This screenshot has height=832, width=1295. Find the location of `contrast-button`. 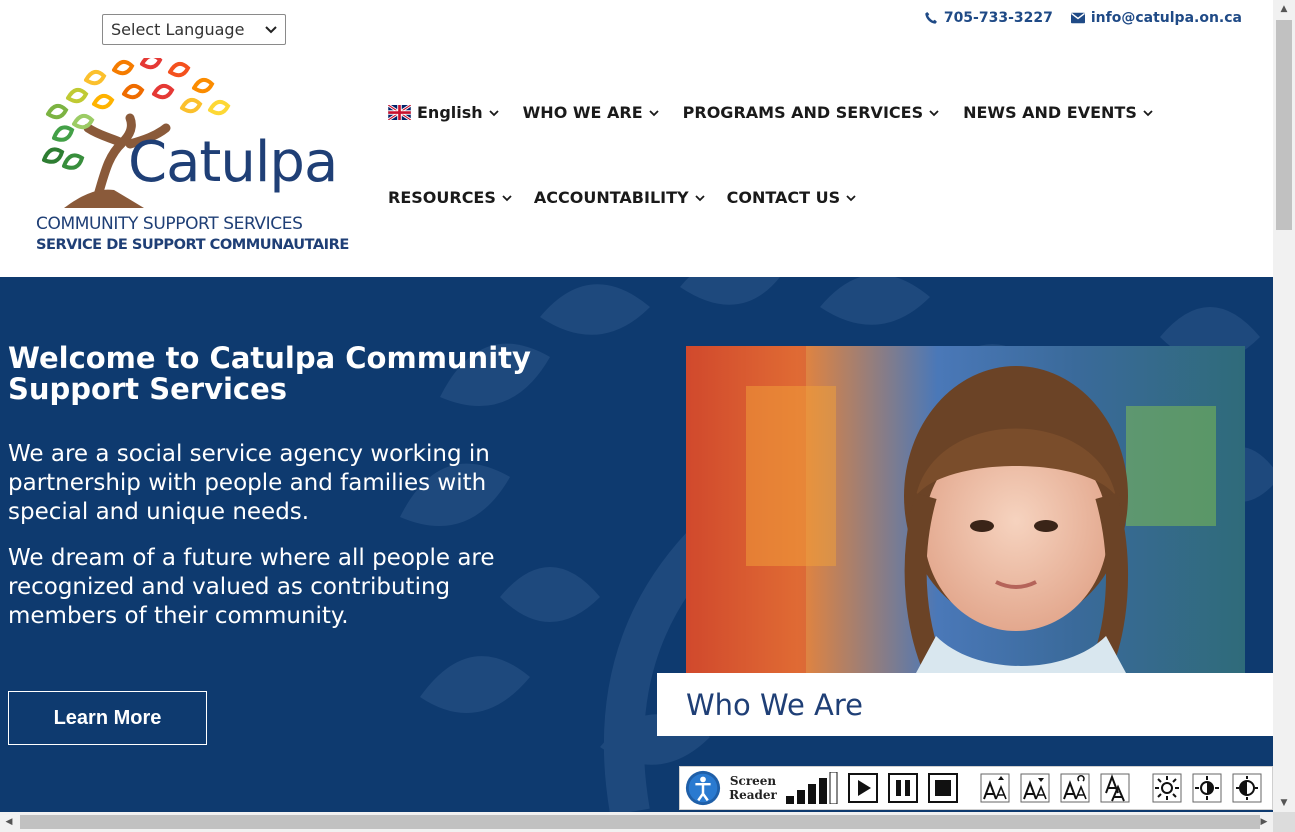

contrast-button is located at coordinates (1207, 788).